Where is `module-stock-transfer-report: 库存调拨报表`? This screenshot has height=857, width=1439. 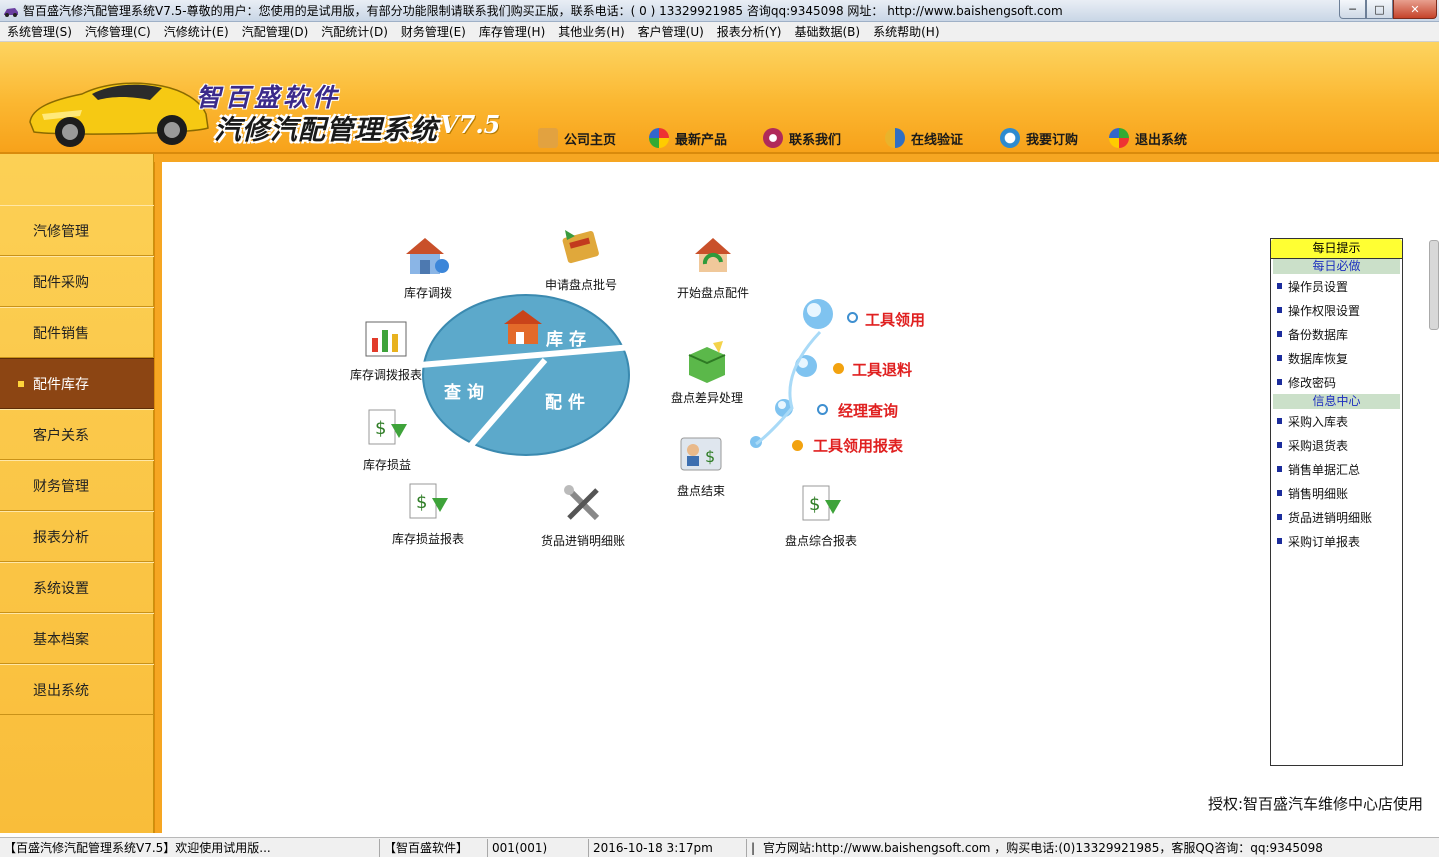 module-stock-transfer-report: 库存调拨报表 is located at coordinates (386, 348).